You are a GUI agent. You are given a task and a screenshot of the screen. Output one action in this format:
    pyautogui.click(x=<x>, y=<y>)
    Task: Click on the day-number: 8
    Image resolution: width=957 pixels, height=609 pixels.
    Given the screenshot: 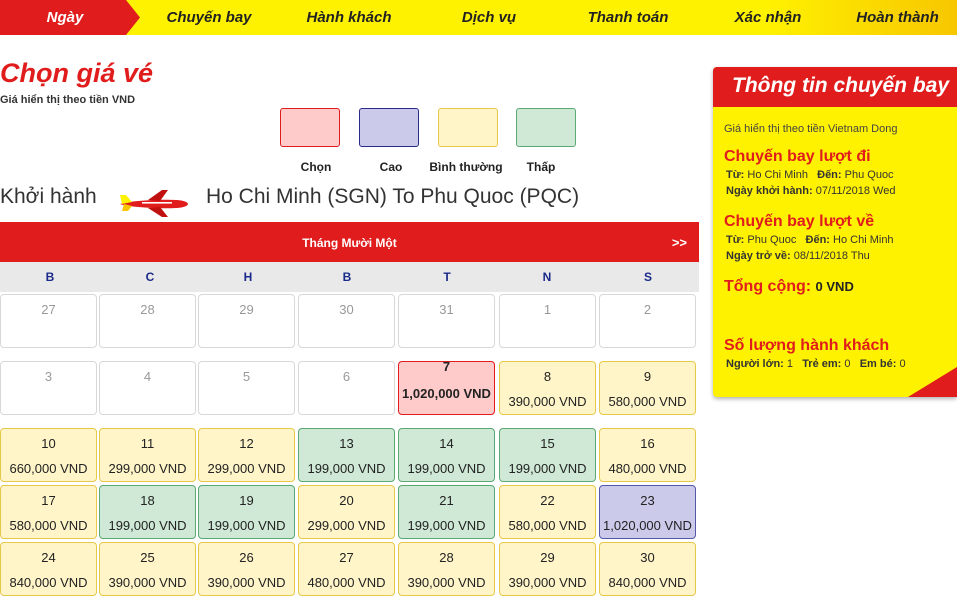 What is the action you would take?
    pyautogui.click(x=547, y=376)
    